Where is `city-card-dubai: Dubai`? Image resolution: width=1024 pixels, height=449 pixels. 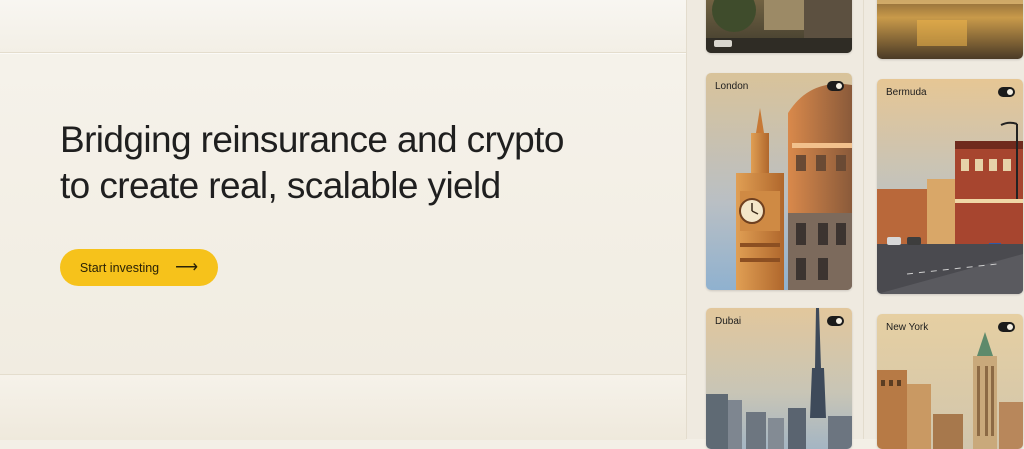 city-card-dubai: Dubai is located at coordinates (779, 378).